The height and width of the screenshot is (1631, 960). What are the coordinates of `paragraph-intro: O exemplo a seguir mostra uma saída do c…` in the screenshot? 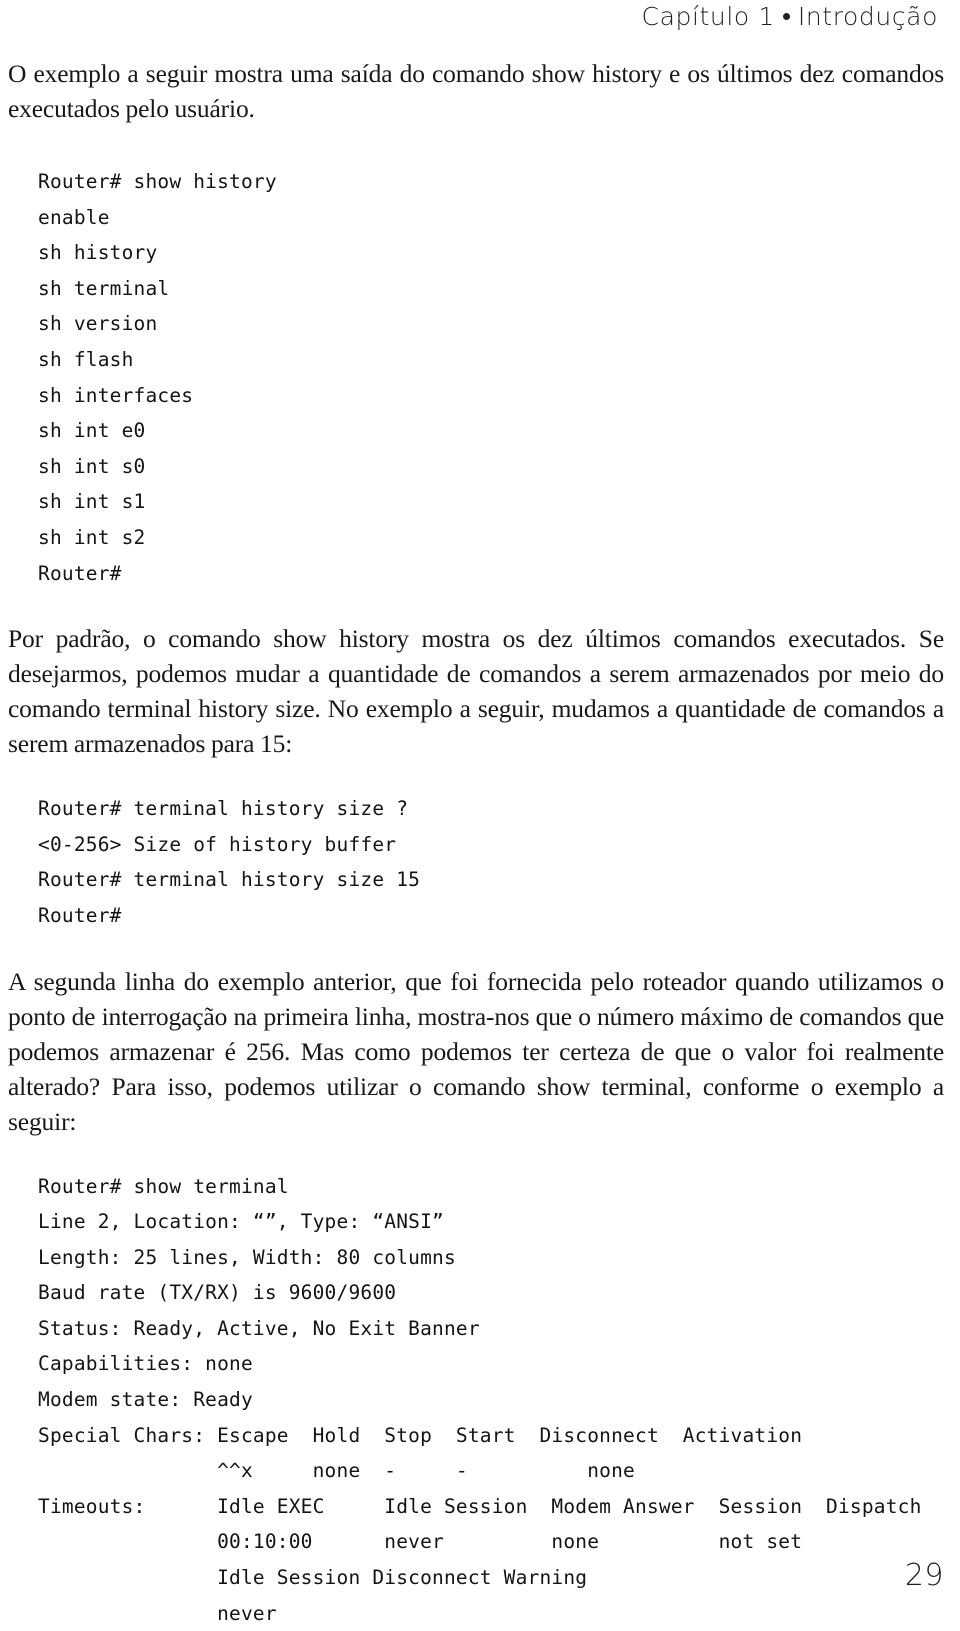 It's located at (476, 91).